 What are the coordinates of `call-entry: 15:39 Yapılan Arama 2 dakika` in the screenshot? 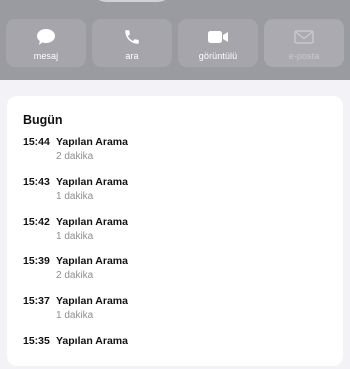 It's located at (173, 272).